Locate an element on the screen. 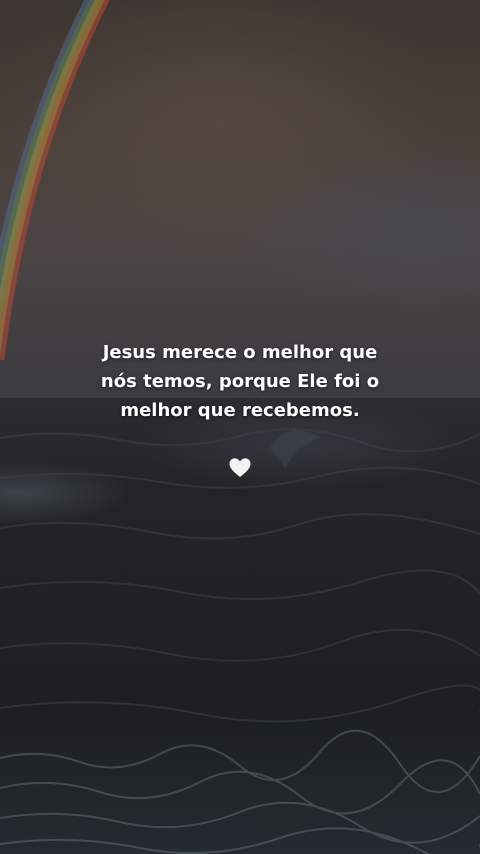  quote-line-2: nós temos, porque Ele foi o is located at coordinates (240, 381).